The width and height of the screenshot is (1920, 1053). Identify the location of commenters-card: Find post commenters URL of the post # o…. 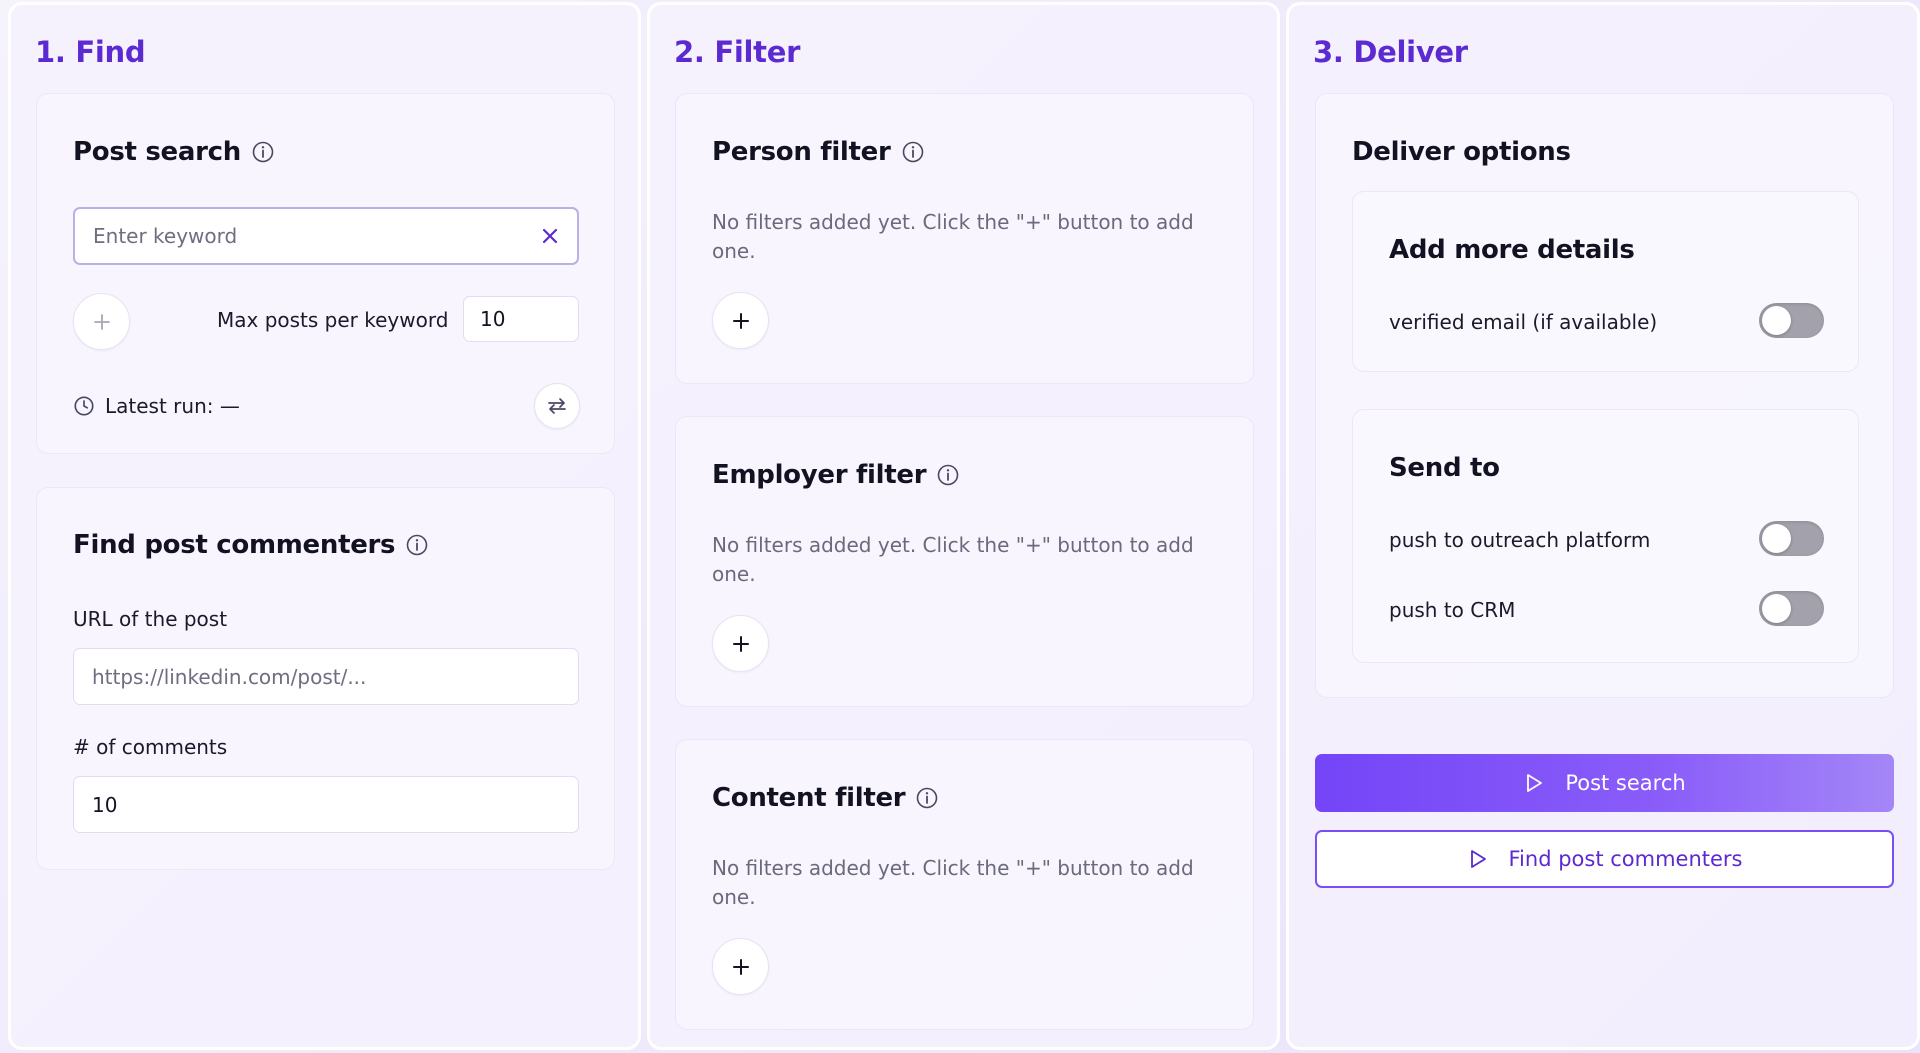
(325, 678).